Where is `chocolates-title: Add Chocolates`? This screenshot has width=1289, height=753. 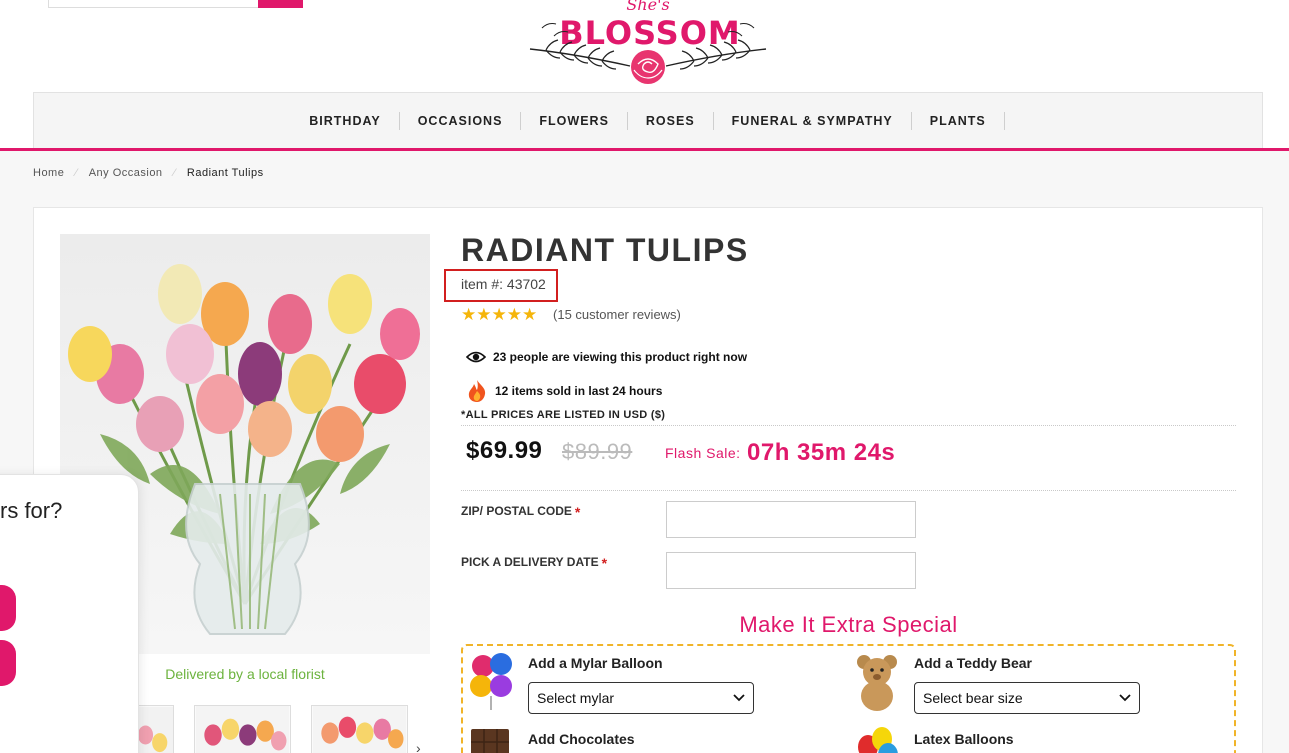 chocolates-title: Add Chocolates is located at coordinates (581, 739).